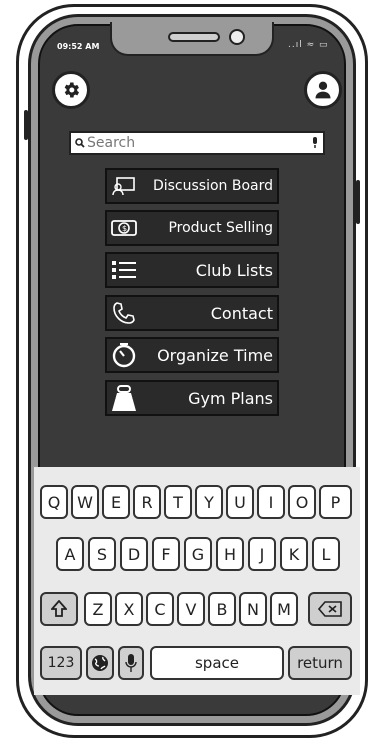 This screenshot has height=744, width=383. I want to click on key-f: F, so click(166, 554).